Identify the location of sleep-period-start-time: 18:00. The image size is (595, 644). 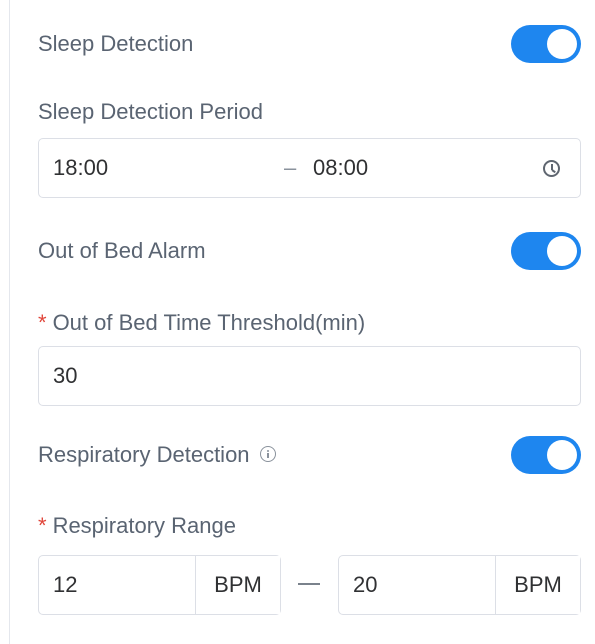
(80, 168).